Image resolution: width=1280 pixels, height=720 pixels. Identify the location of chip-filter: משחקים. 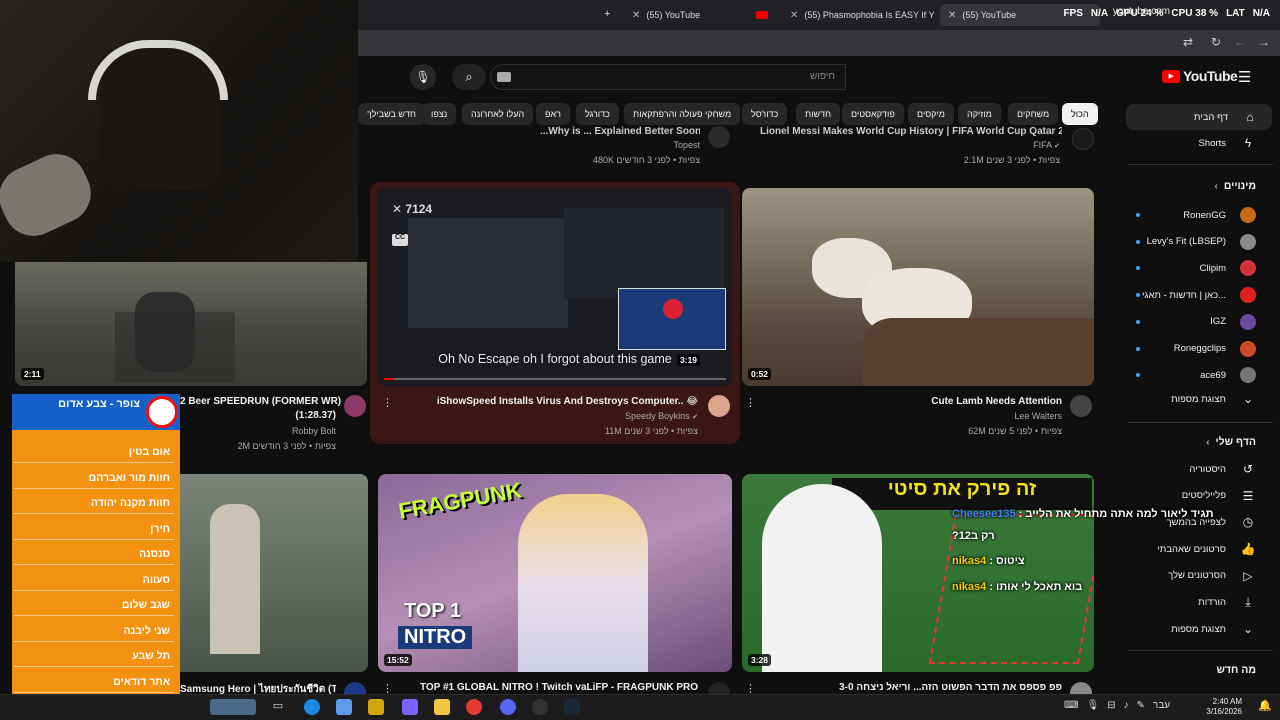
(1033, 114).